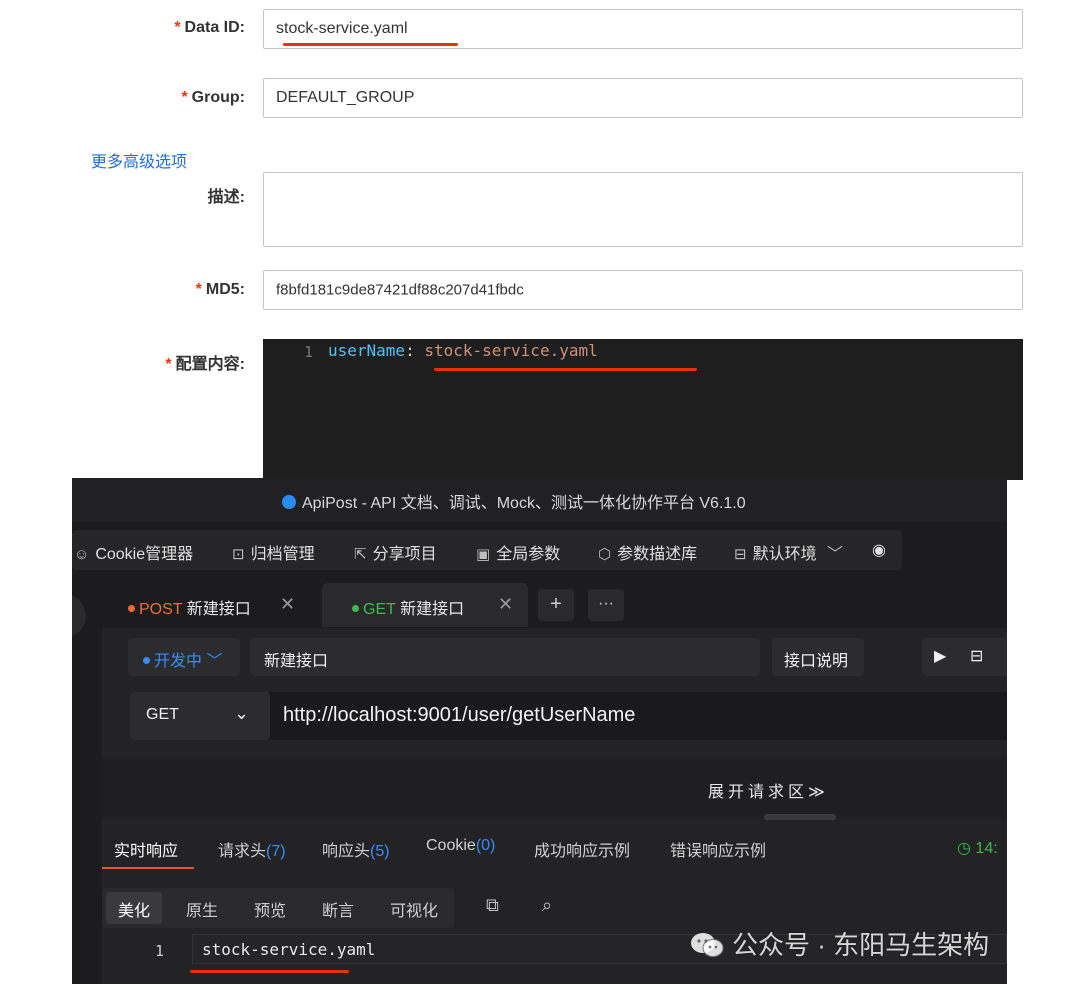 The width and height of the screenshot is (1080, 984). What do you see at coordinates (309, 352) in the screenshot?
I see `editor-line-number: 1` at bounding box center [309, 352].